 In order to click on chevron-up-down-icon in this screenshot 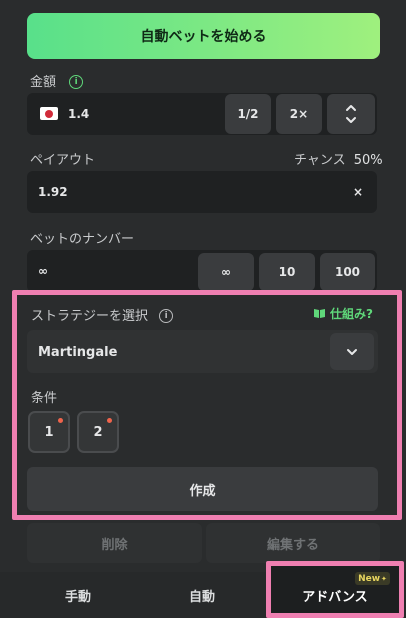, I will do `click(351, 114)`.